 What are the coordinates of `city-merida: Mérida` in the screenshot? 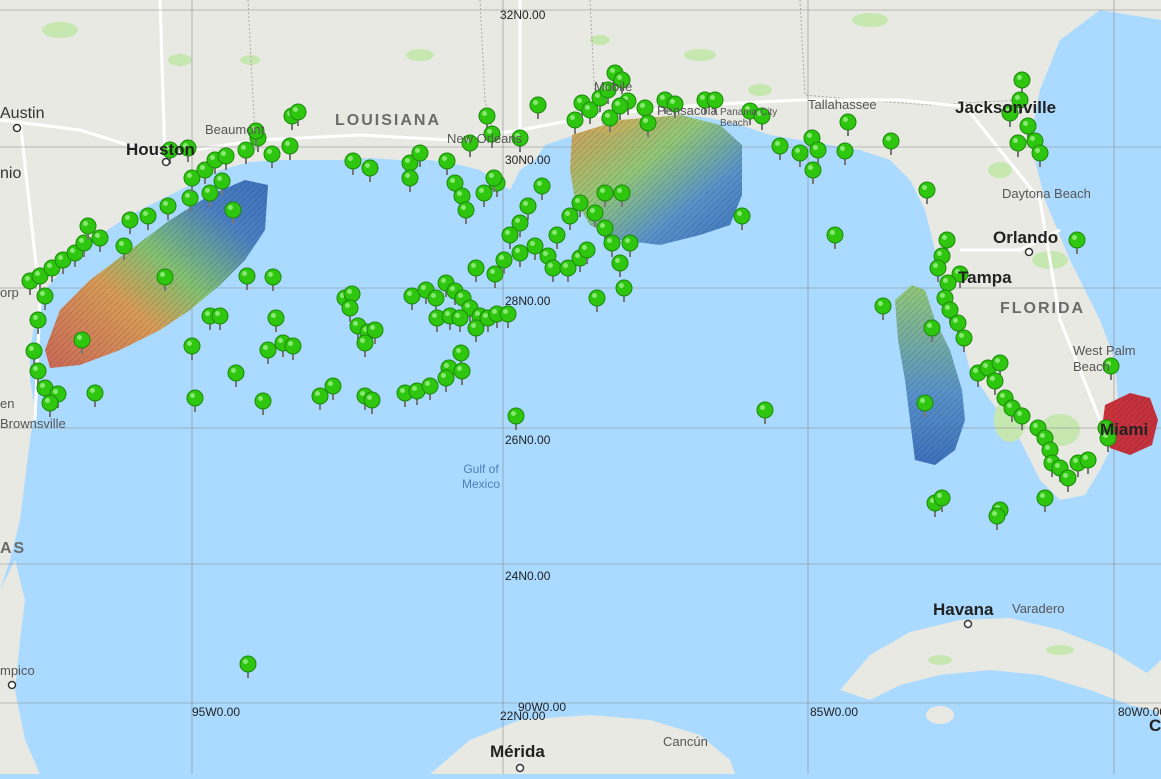 It's located at (517, 751).